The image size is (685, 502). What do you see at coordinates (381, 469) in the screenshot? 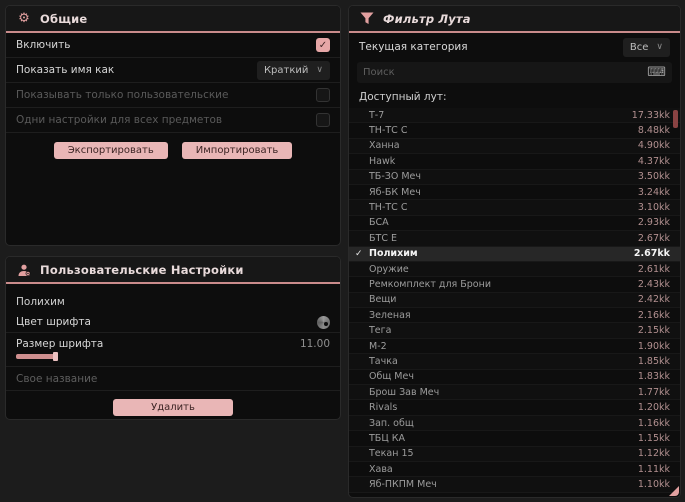
I see `loot-item-name: Хава` at bounding box center [381, 469].